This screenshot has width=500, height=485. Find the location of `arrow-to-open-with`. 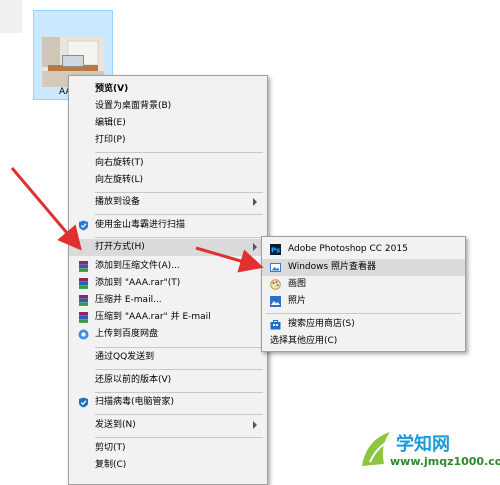

arrow-to-open-with is located at coordinates (46, 209).